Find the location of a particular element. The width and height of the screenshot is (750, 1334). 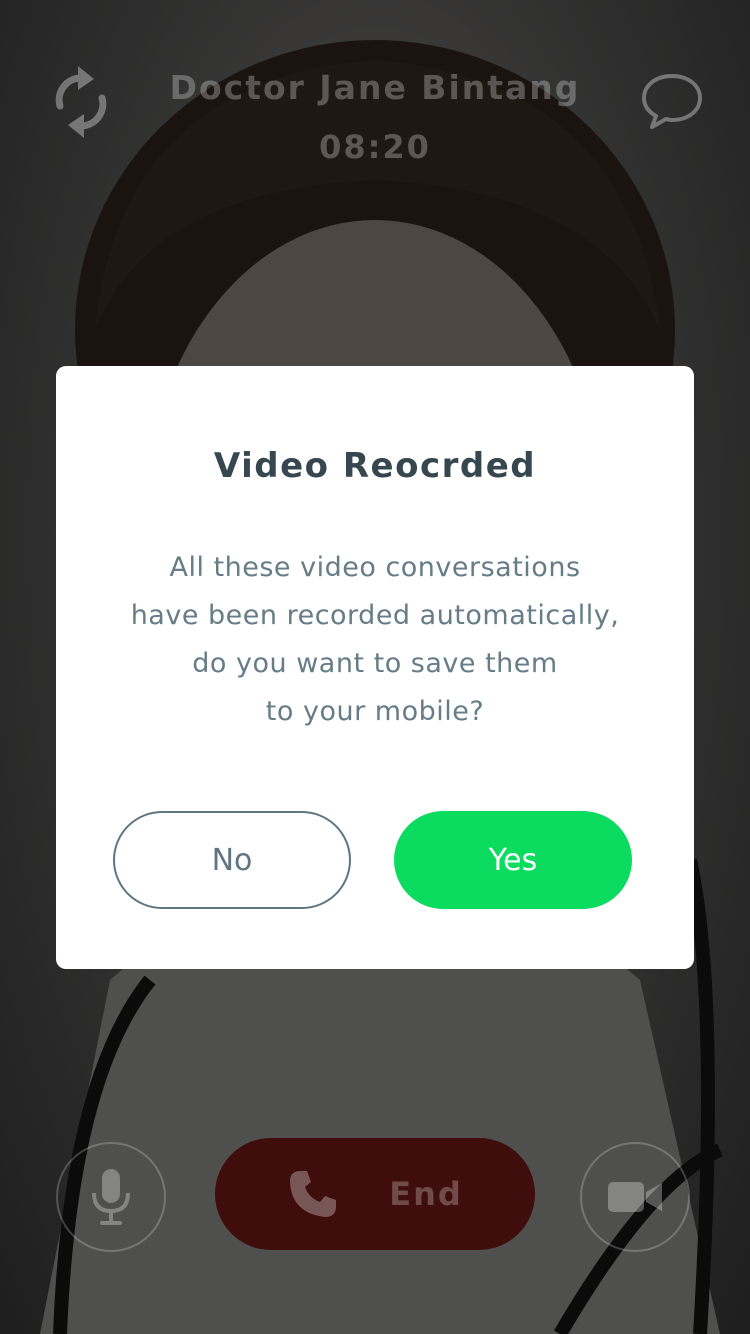

call-header: Doctor Jane Bintang 08:20 is located at coordinates (375, 95).